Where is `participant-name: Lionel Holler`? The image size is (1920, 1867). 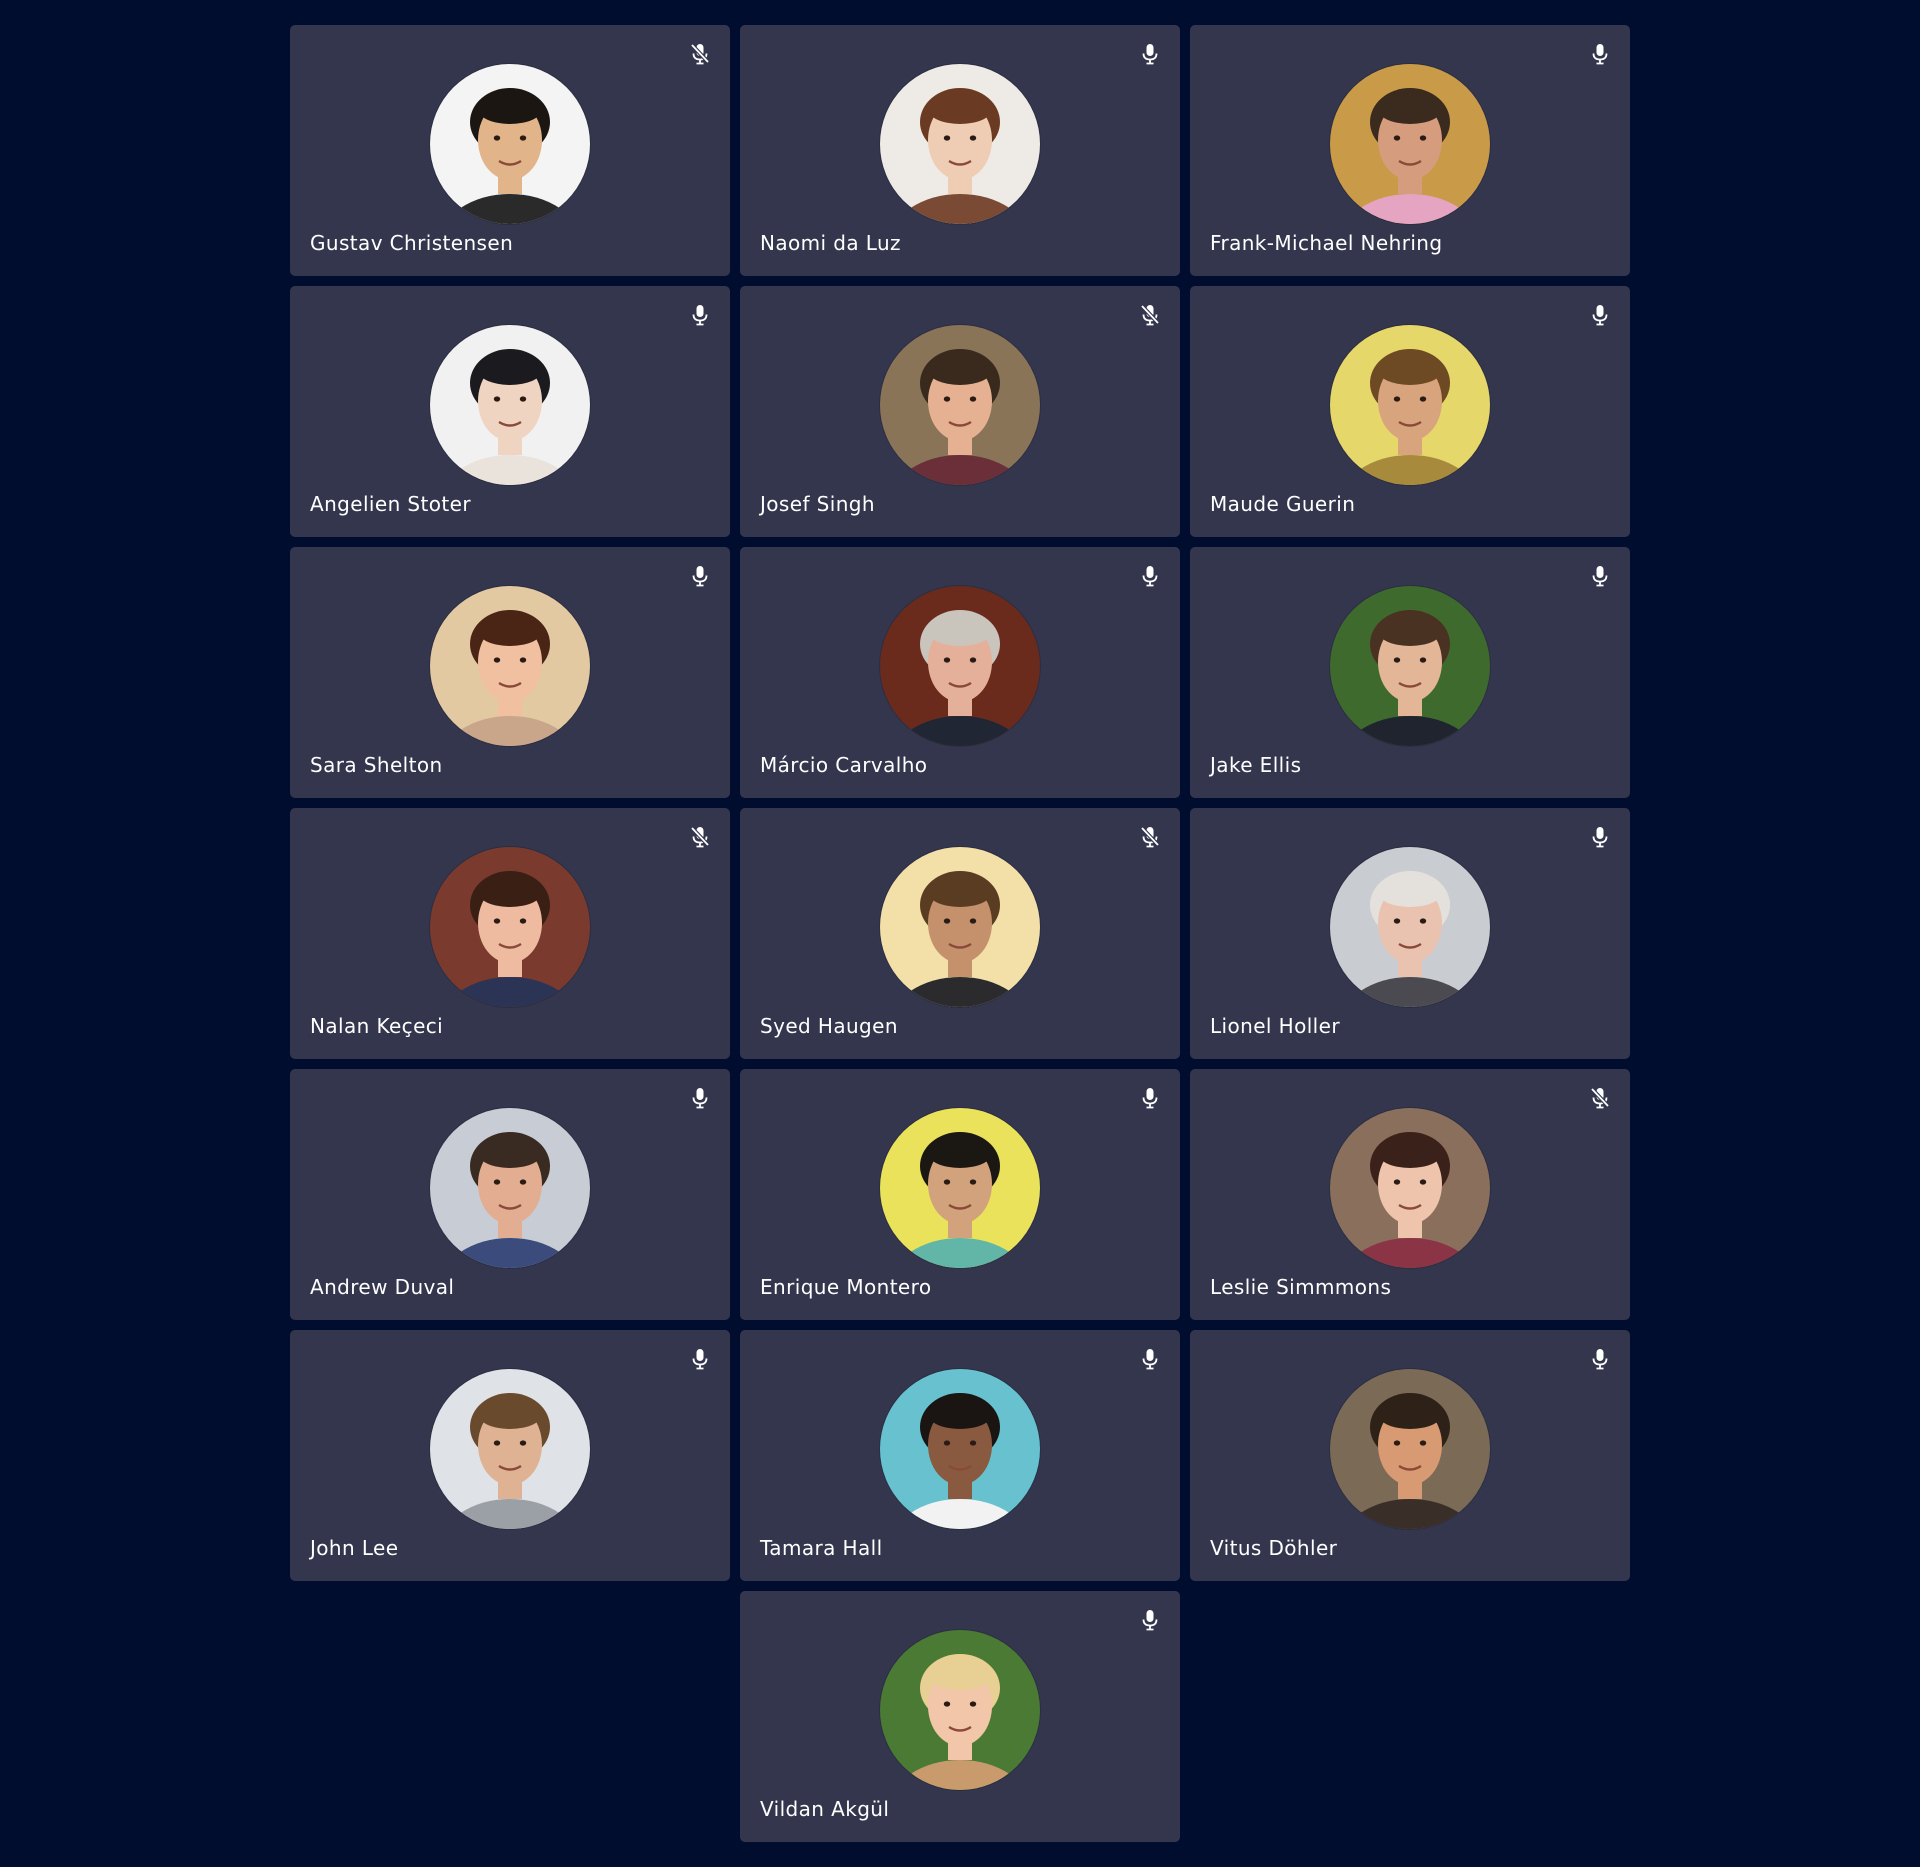
participant-name: Lionel Holler is located at coordinates (1275, 1026).